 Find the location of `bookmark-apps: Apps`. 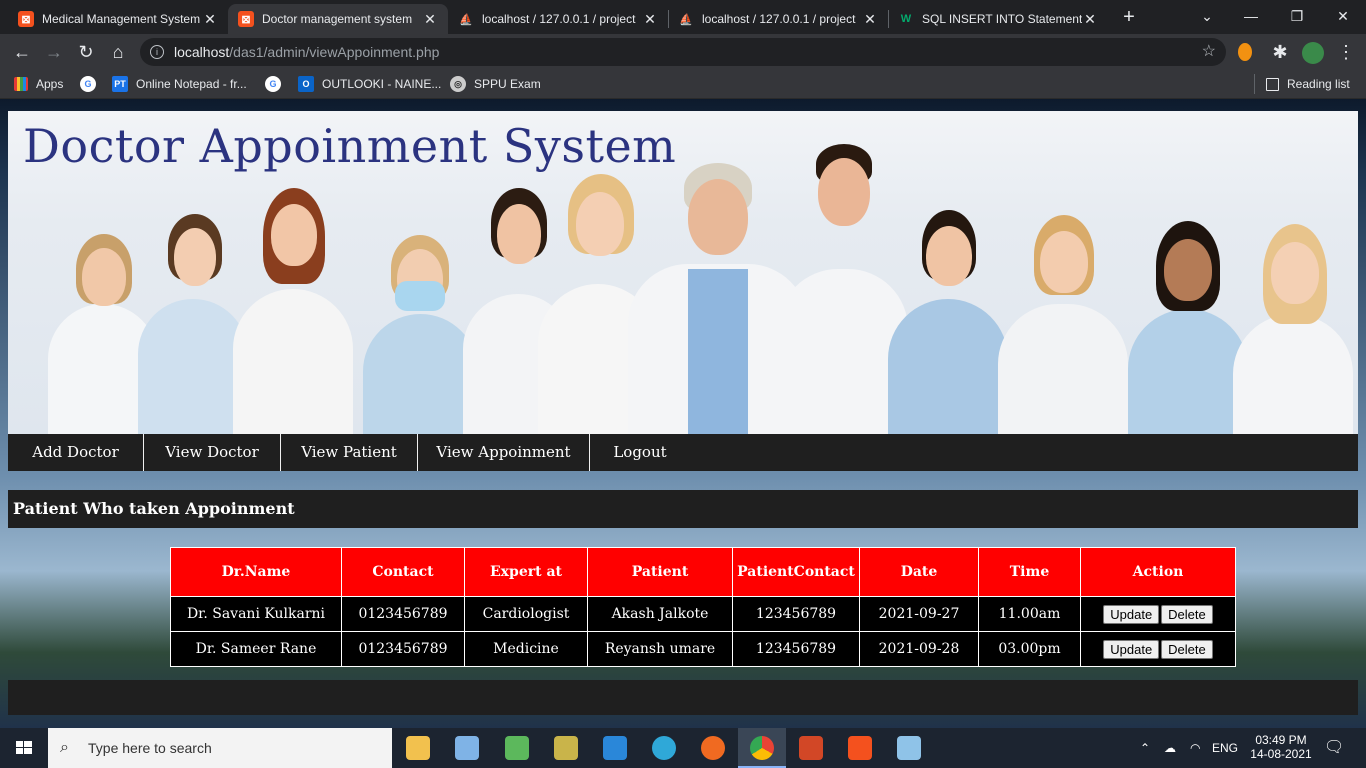

bookmark-apps: Apps is located at coordinates (38, 84).